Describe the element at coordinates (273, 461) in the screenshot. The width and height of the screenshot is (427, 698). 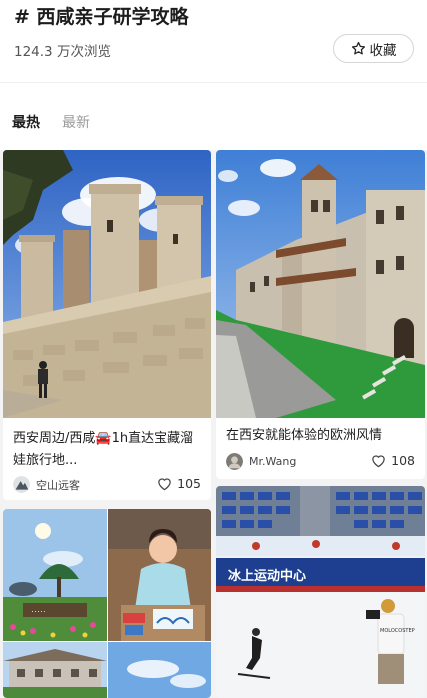
I see `author-name: Mr.Wang` at that location.